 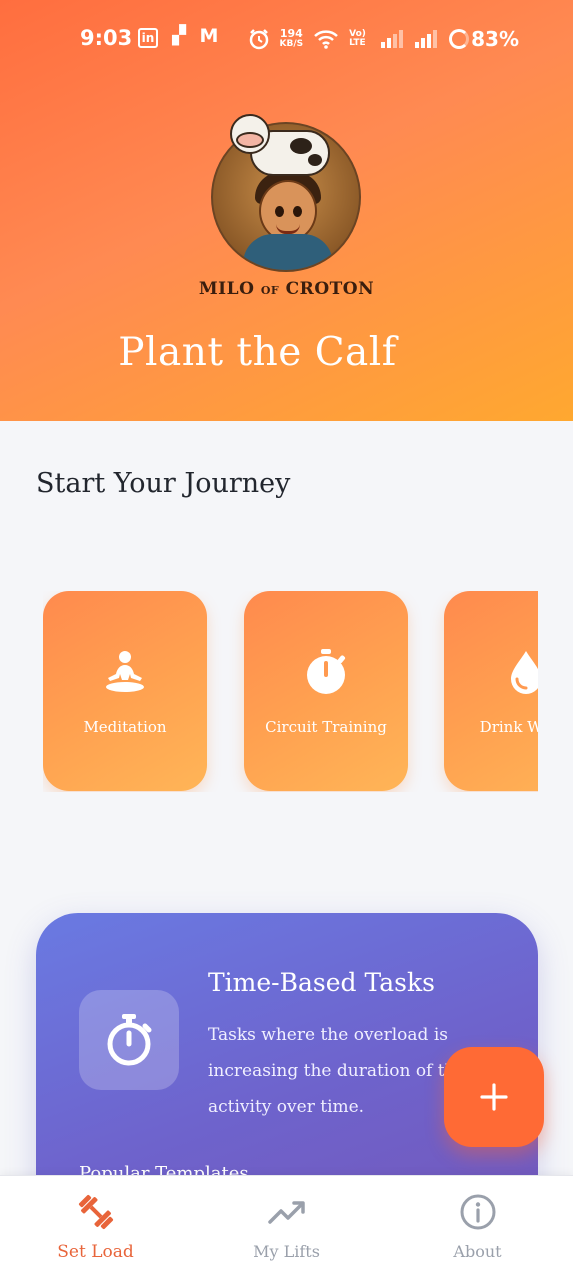 What do you see at coordinates (357, 38) in the screenshot?
I see `network-type: Vo) LTE` at bounding box center [357, 38].